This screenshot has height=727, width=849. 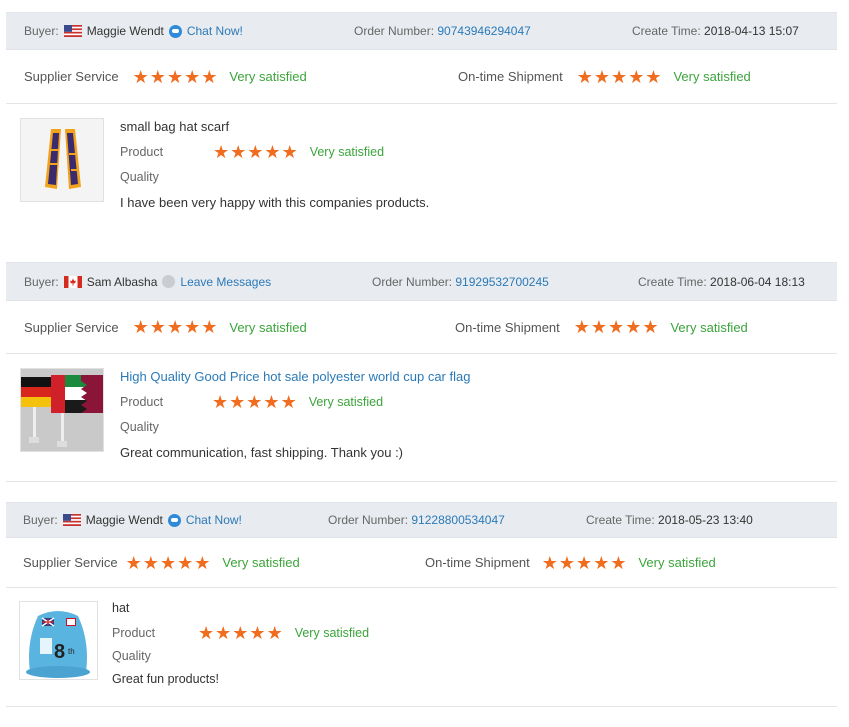 I want to click on buyer-name: Sam Albasha, so click(x=122, y=282).